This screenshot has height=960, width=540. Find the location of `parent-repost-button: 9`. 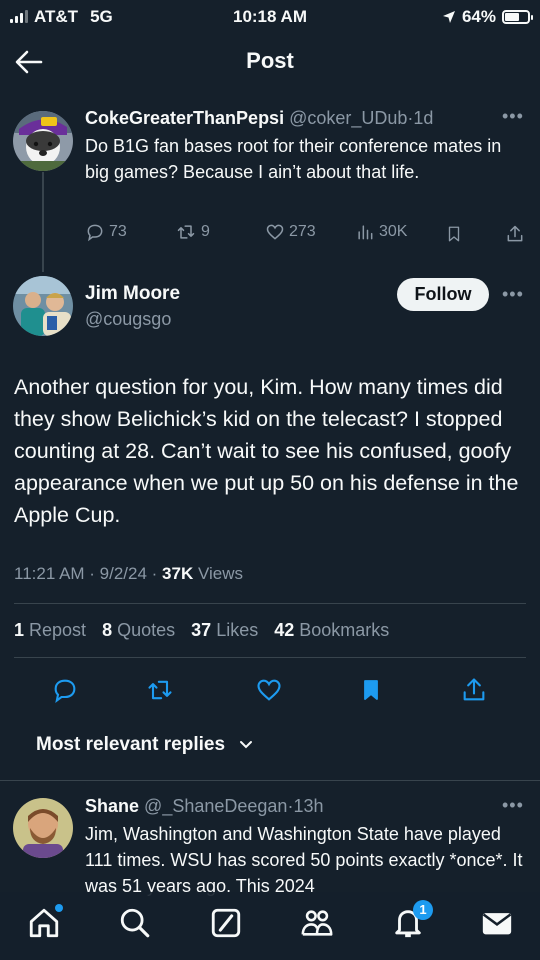

parent-repost-button: 9 is located at coordinates (192, 232).